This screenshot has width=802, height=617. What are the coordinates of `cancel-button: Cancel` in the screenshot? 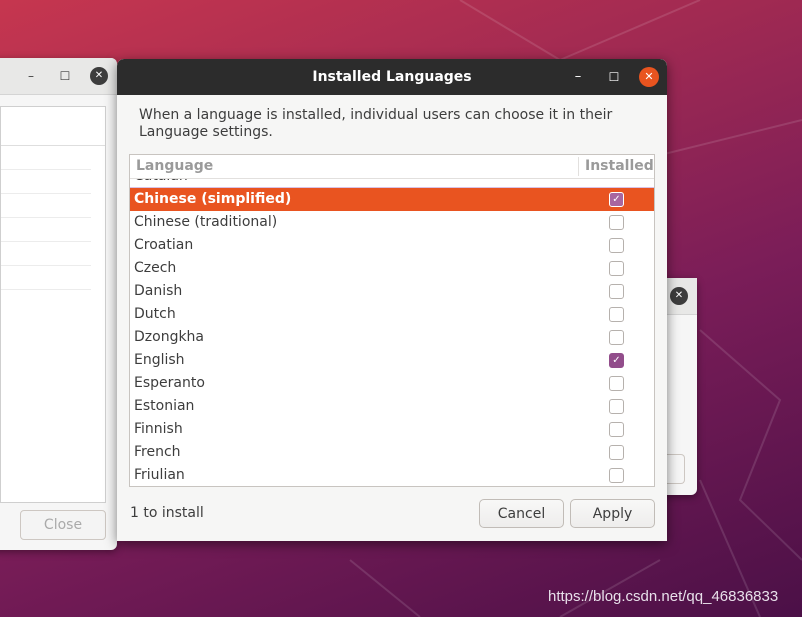 It's located at (521, 513).